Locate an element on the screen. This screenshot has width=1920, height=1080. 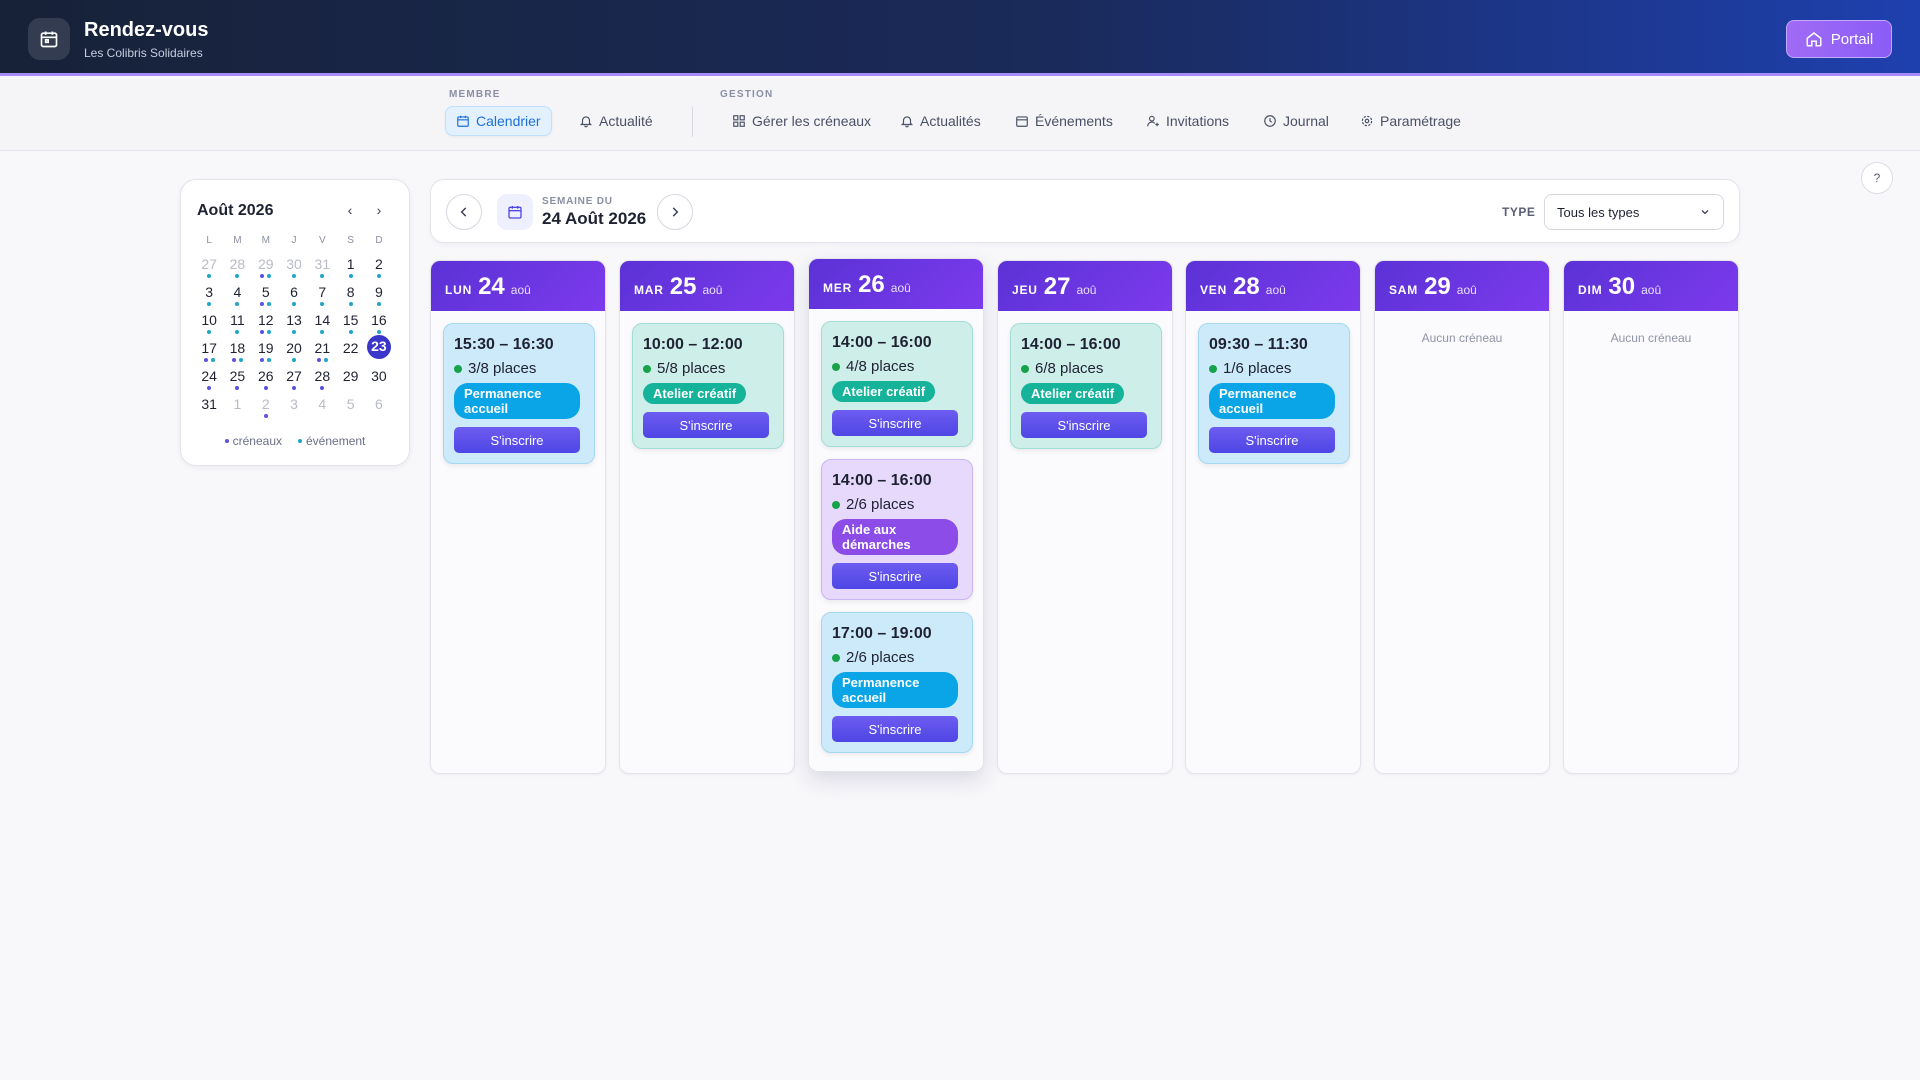
day-cell: 11 is located at coordinates (237, 321).